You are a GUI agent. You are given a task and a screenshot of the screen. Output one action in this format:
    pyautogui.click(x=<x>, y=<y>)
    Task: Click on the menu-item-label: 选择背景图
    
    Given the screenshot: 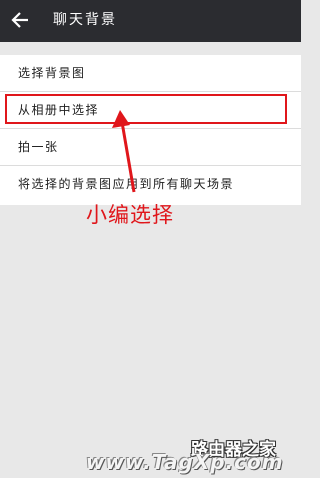 What is the action you would take?
    pyautogui.click(x=52, y=73)
    